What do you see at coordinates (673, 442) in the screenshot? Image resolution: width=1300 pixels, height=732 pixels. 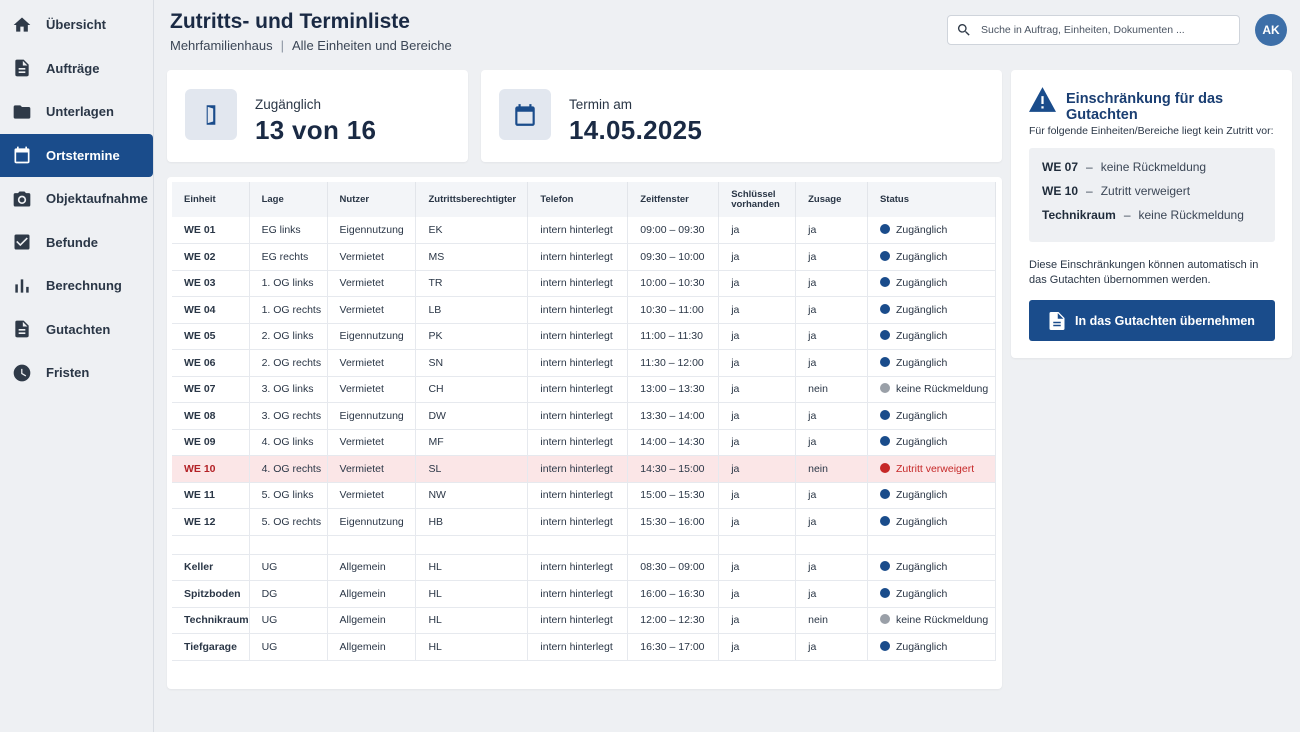 I see `cell-time: 14:00 – 14:30` at bounding box center [673, 442].